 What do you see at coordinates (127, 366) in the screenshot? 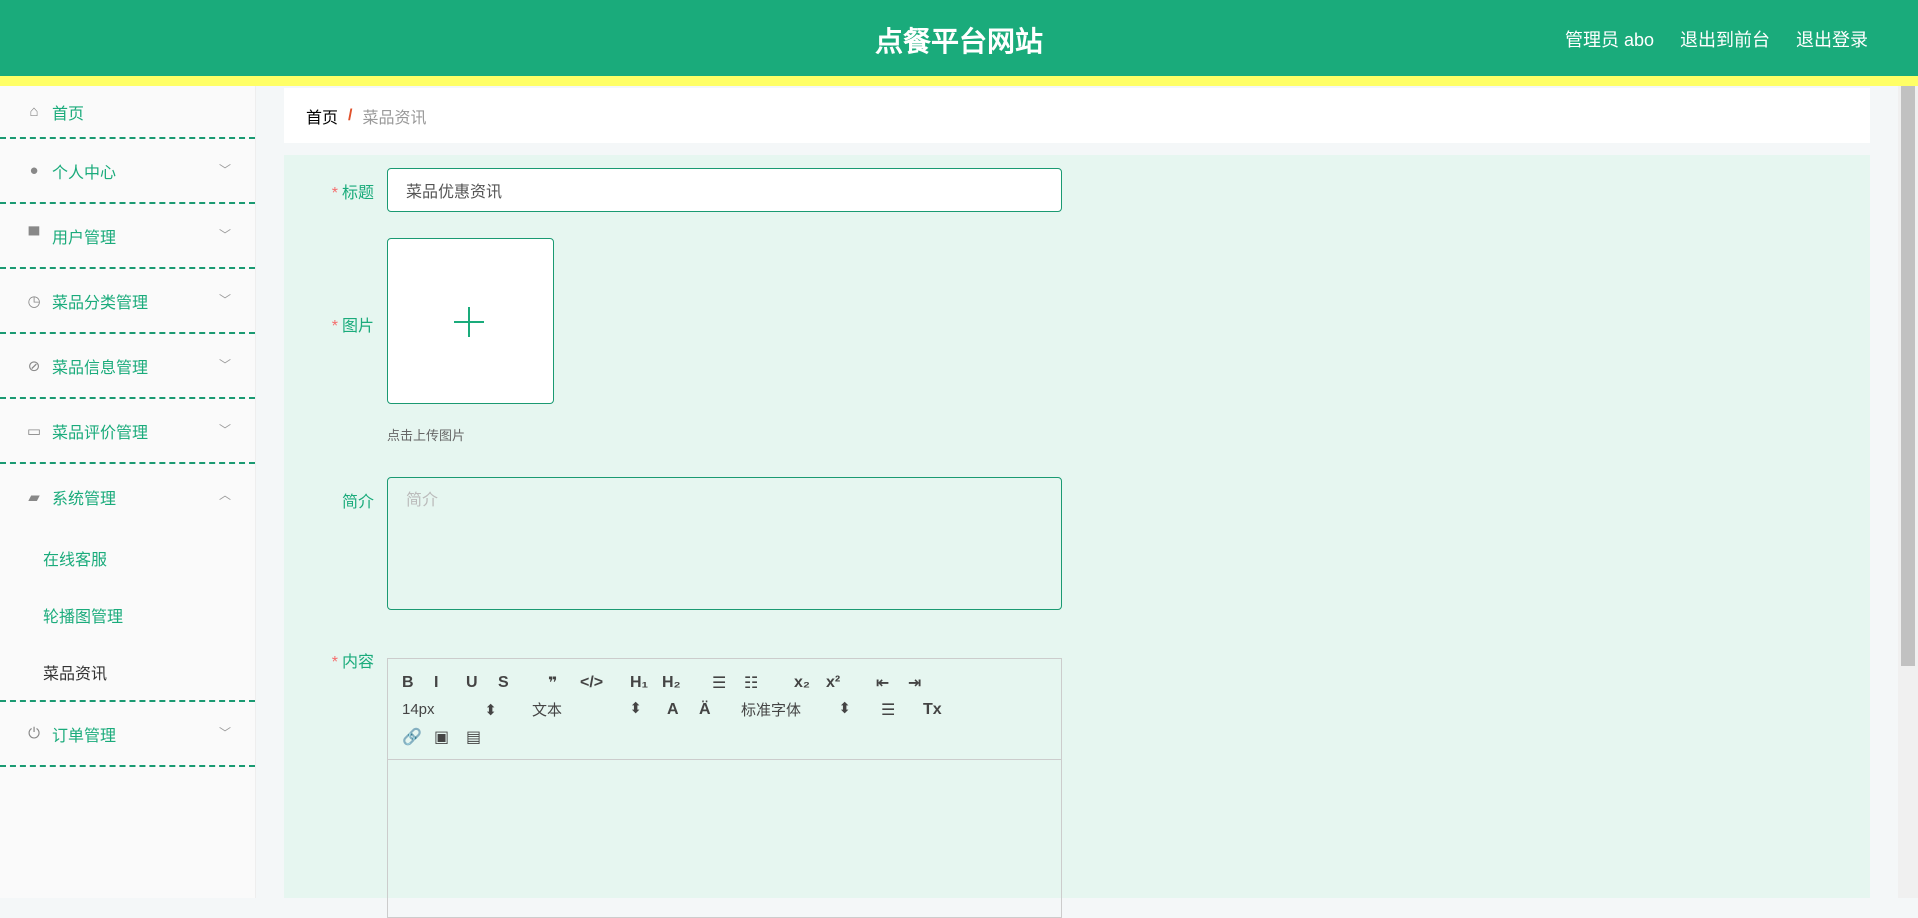
I see `sidebar-item-dish-info: ⊘ 菜品信息管理 ﹀` at bounding box center [127, 366].